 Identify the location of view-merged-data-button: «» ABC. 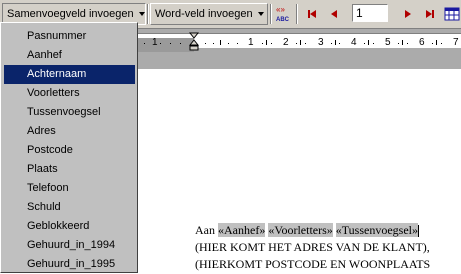
(284, 14).